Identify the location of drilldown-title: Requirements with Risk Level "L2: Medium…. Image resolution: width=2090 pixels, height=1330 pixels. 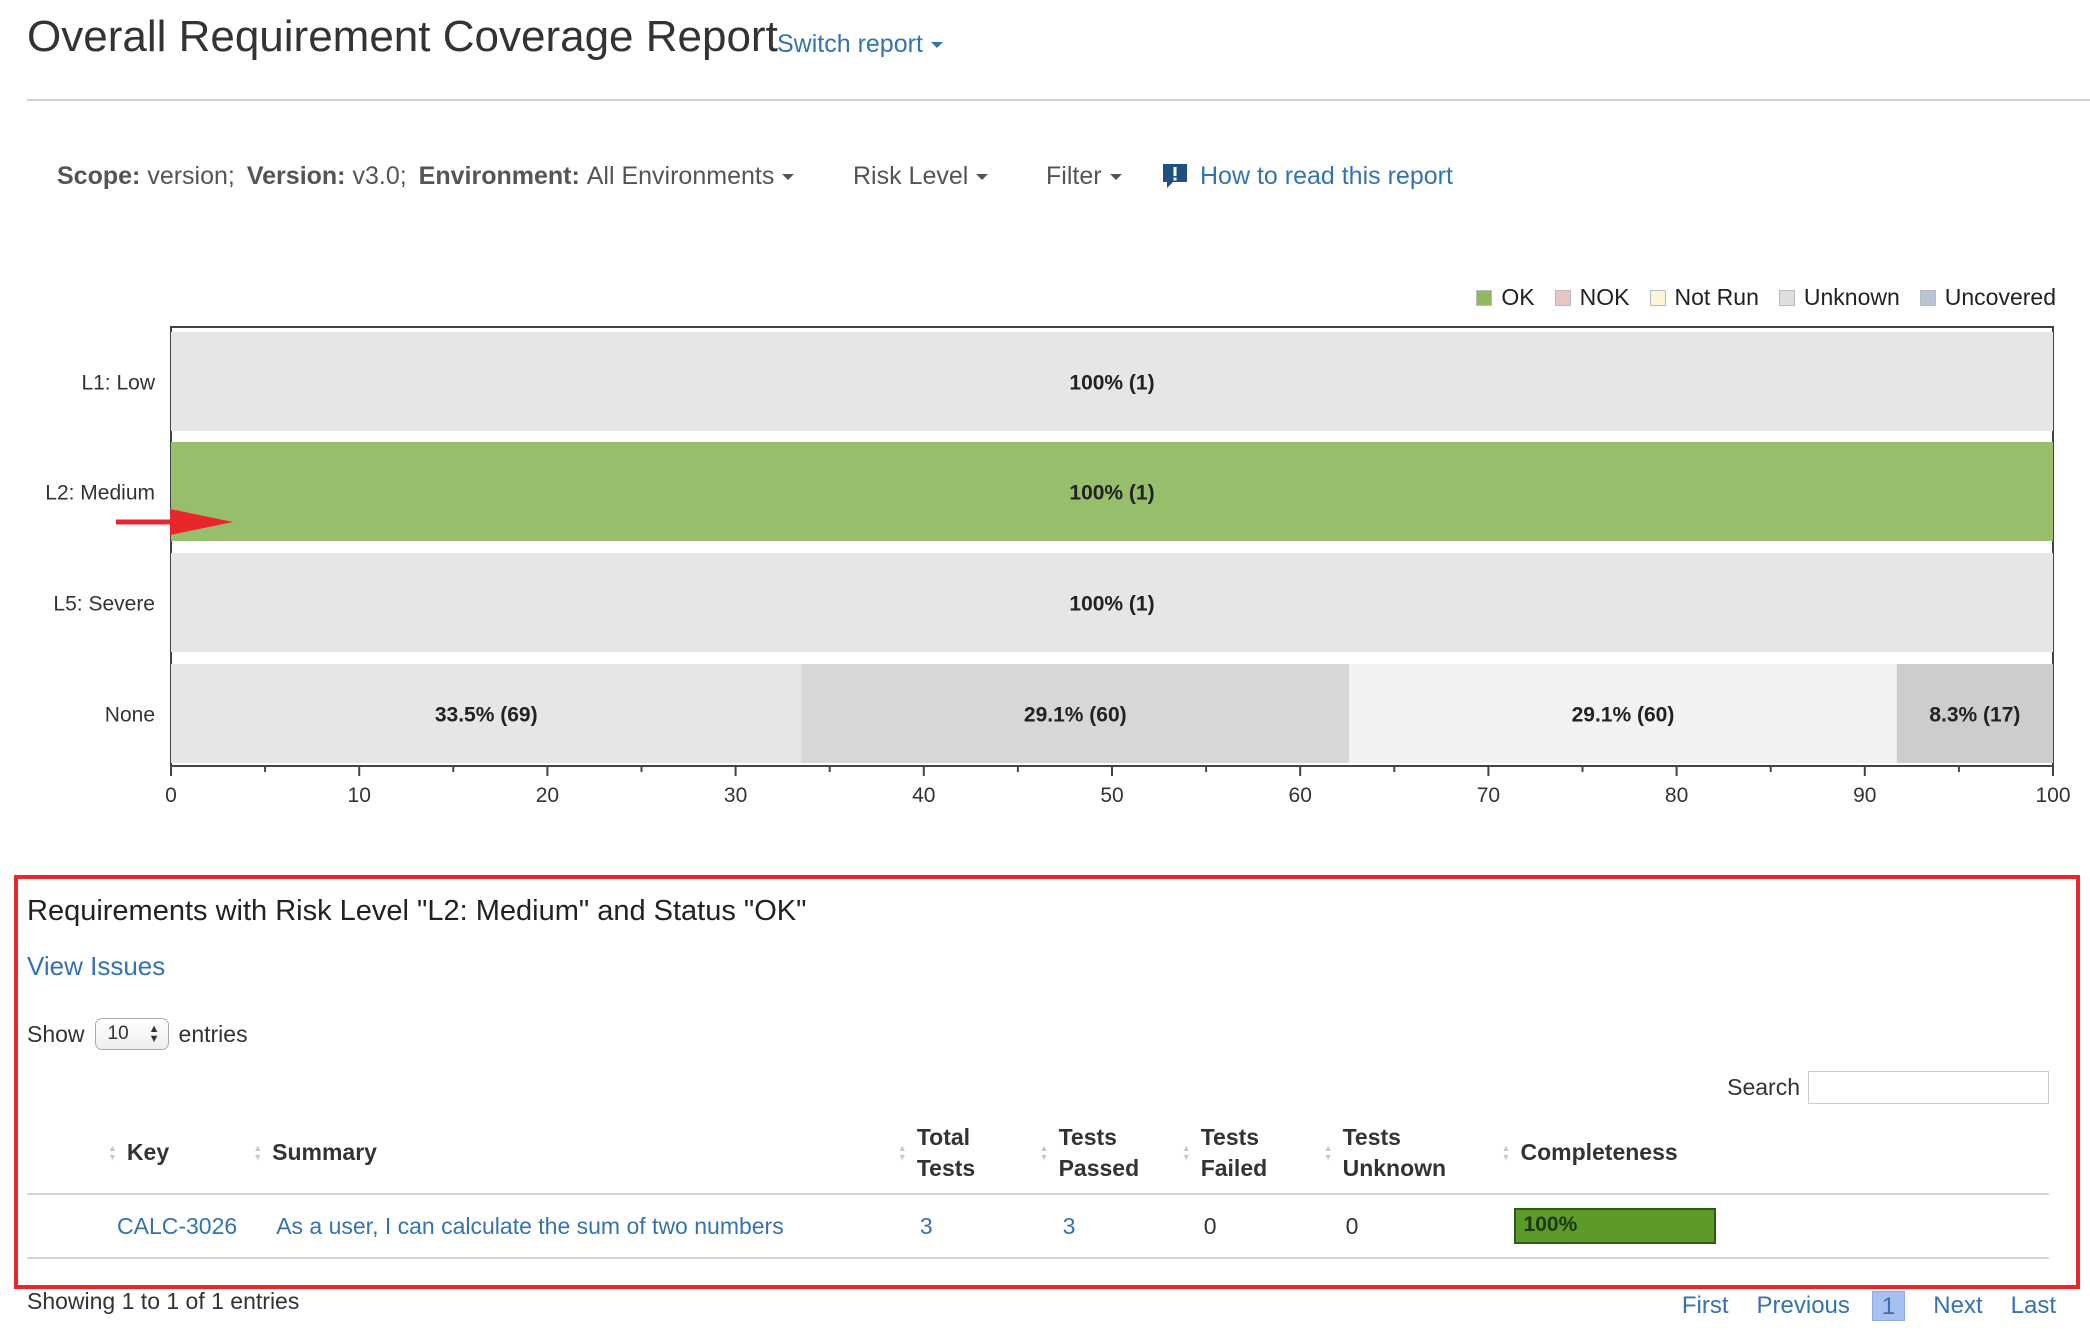
(417, 911).